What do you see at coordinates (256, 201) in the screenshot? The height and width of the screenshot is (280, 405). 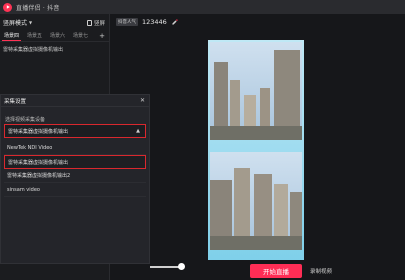 I see `preview-image-bottom` at bounding box center [256, 201].